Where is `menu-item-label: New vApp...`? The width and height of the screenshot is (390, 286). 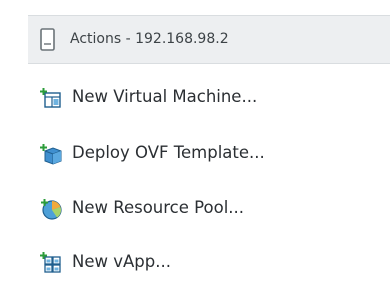 menu-item-label: New vApp... is located at coordinates (121, 261).